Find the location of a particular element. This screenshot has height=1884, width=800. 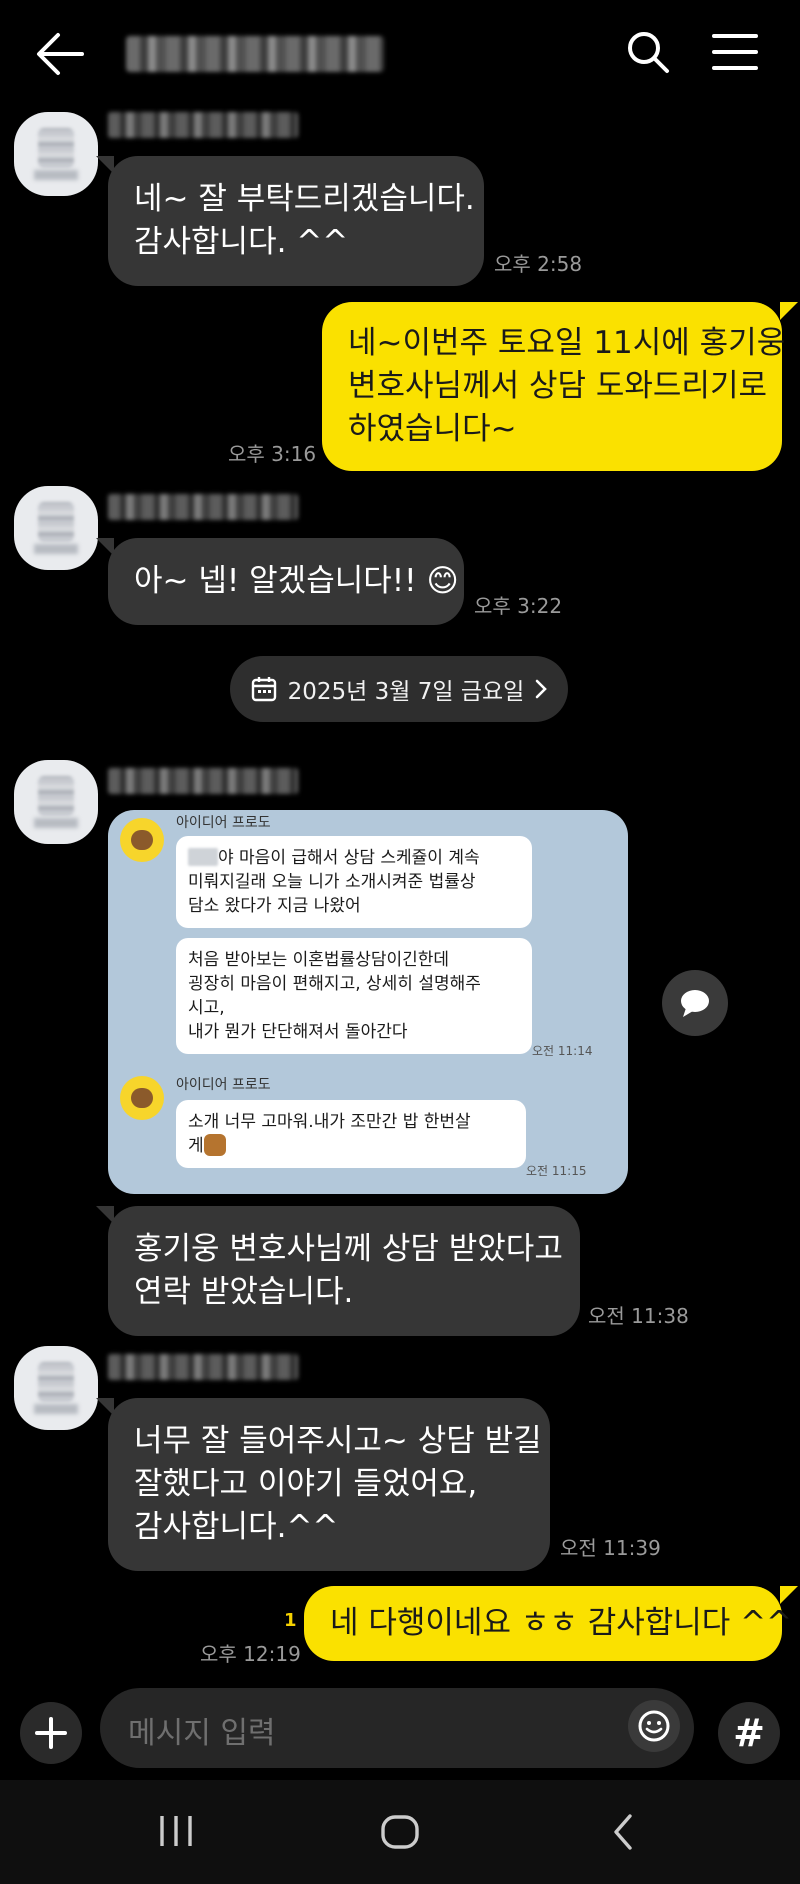

message-text: 아~ 넵! 알겠습니다!! 😊 is located at coordinates (296, 581).